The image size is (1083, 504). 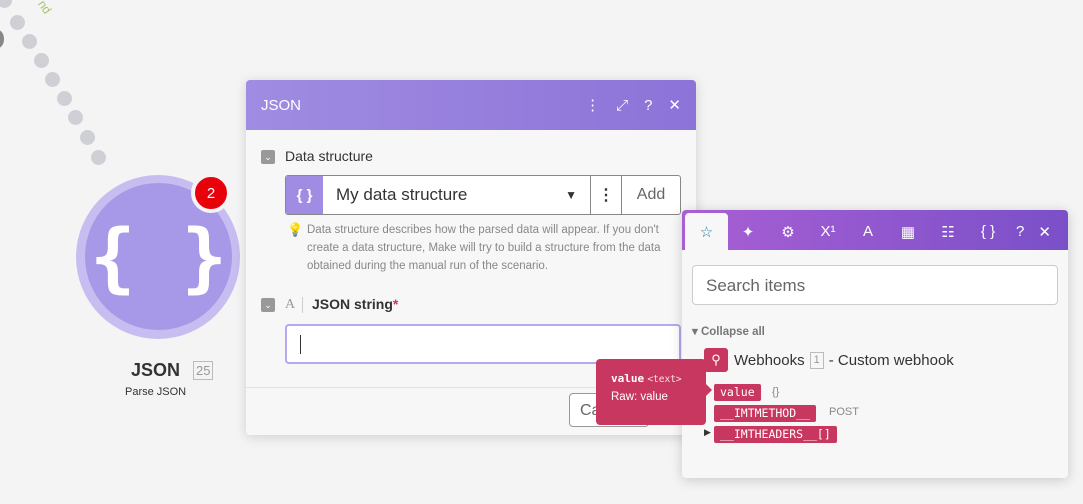 I want to click on required-mark: *, so click(x=395, y=304).